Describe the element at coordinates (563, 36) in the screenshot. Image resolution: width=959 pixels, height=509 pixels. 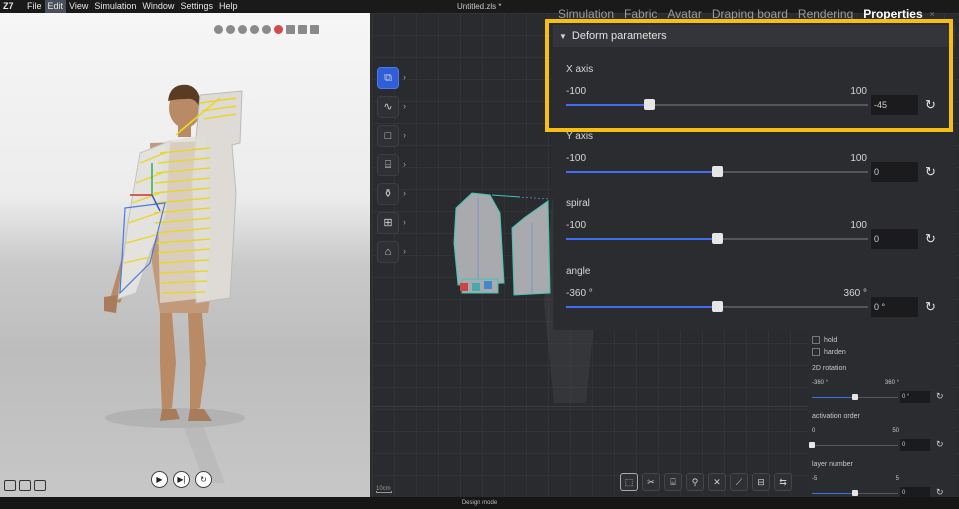
I see `collapse-triangle-icon: ▼` at that location.